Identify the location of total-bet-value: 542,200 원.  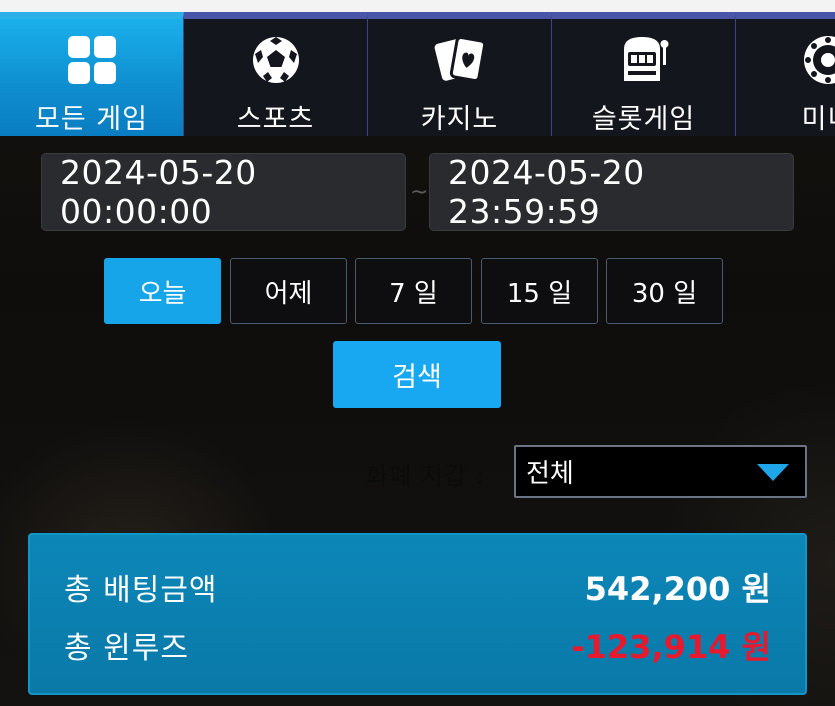
(677, 589).